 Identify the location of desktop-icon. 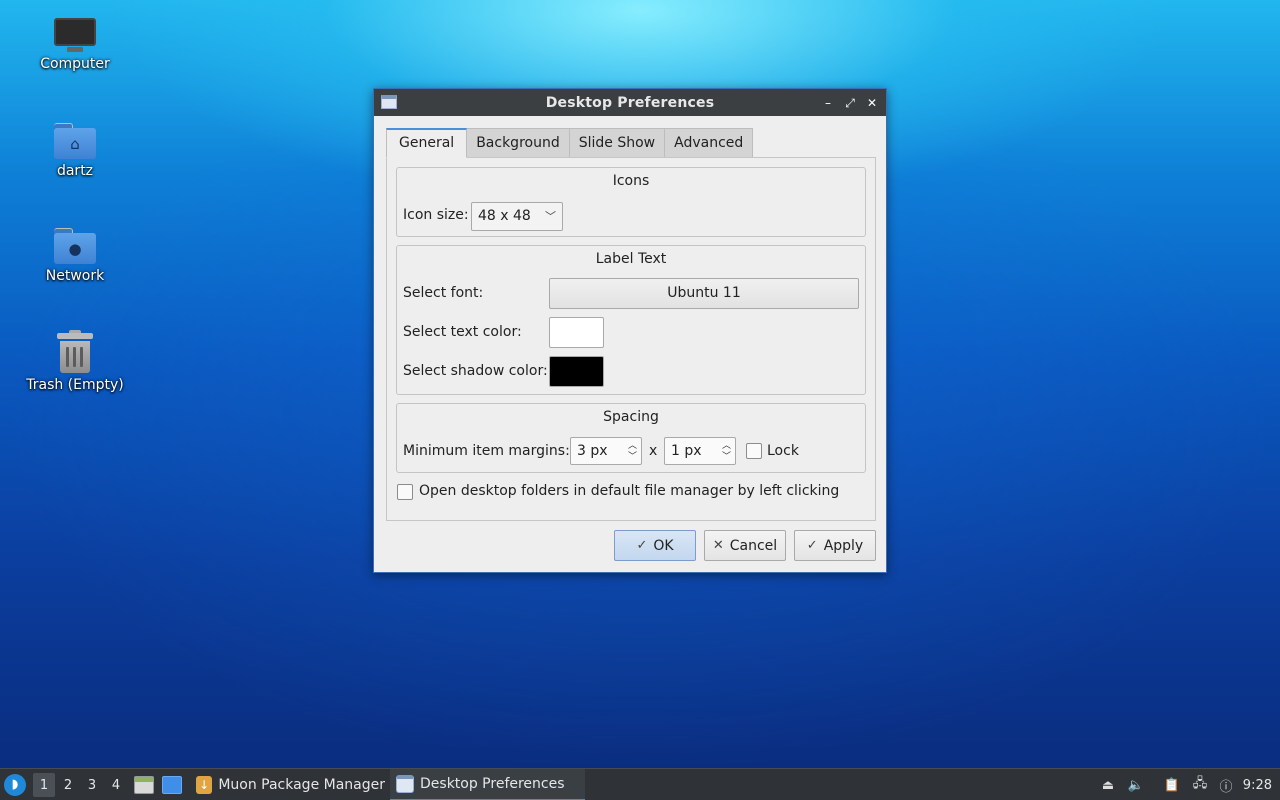
(172, 785).